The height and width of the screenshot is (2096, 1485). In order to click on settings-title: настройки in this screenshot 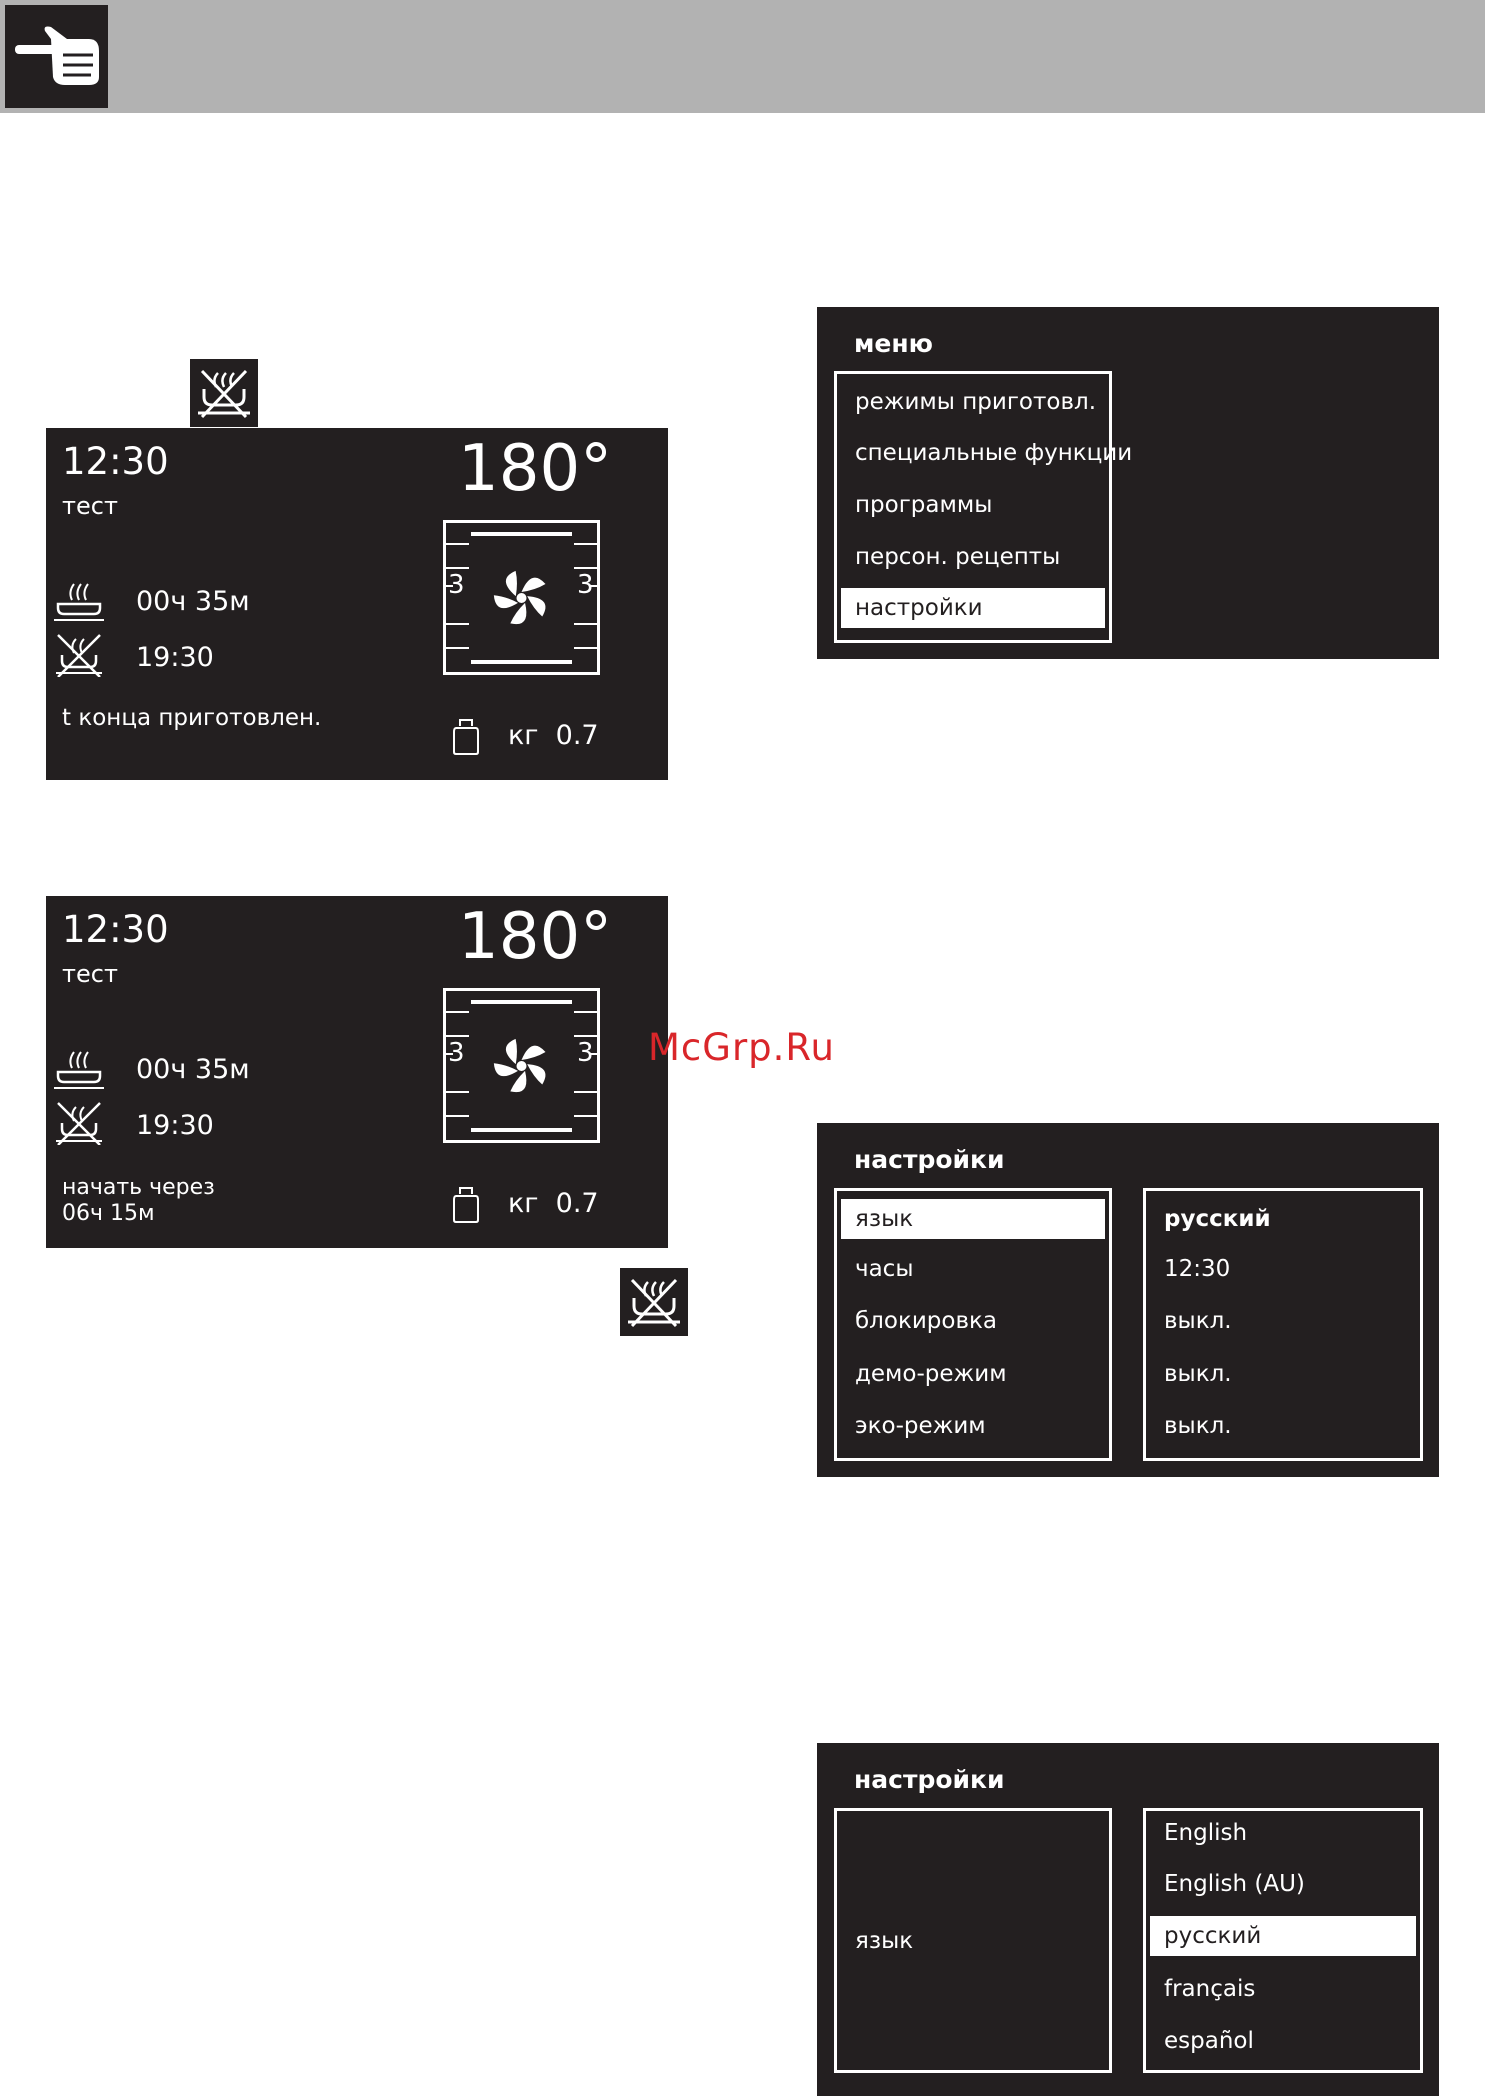, I will do `click(929, 1159)`.